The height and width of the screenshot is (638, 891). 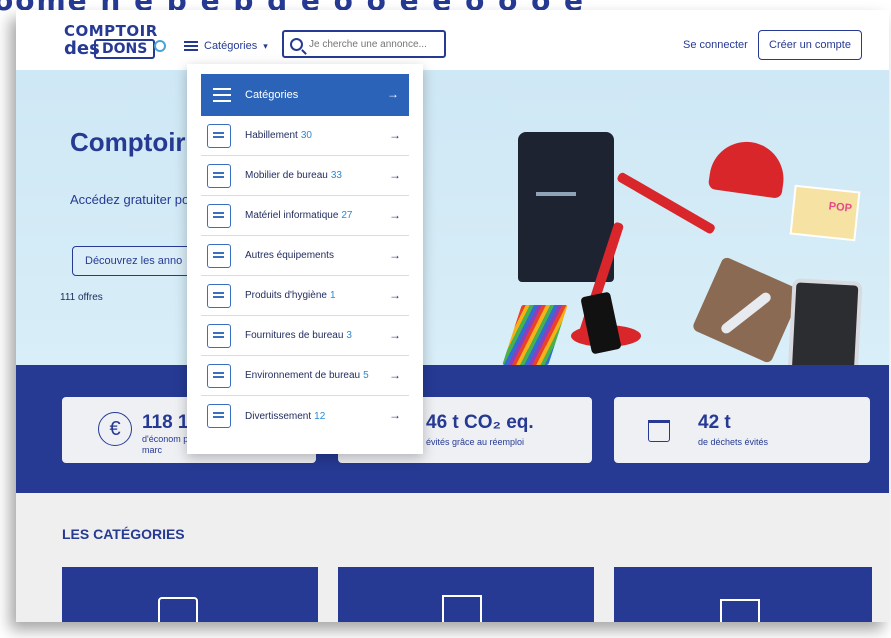 I want to click on dropdown-item-label: Matériel informatique, so click(x=292, y=215).